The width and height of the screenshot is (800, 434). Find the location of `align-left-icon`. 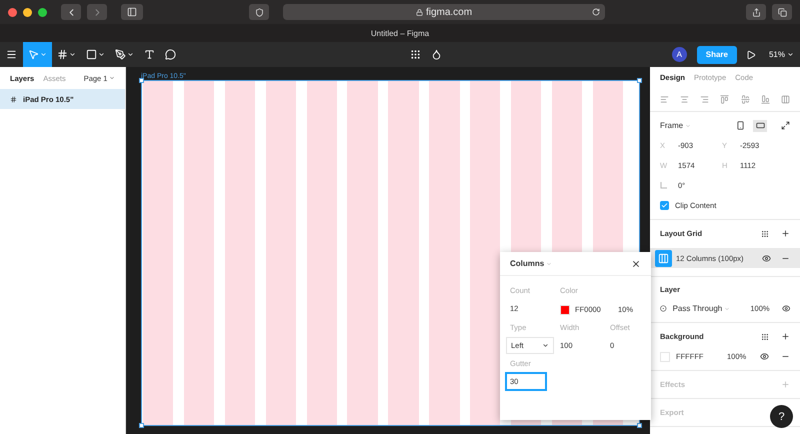

align-left-icon is located at coordinates (664, 99).